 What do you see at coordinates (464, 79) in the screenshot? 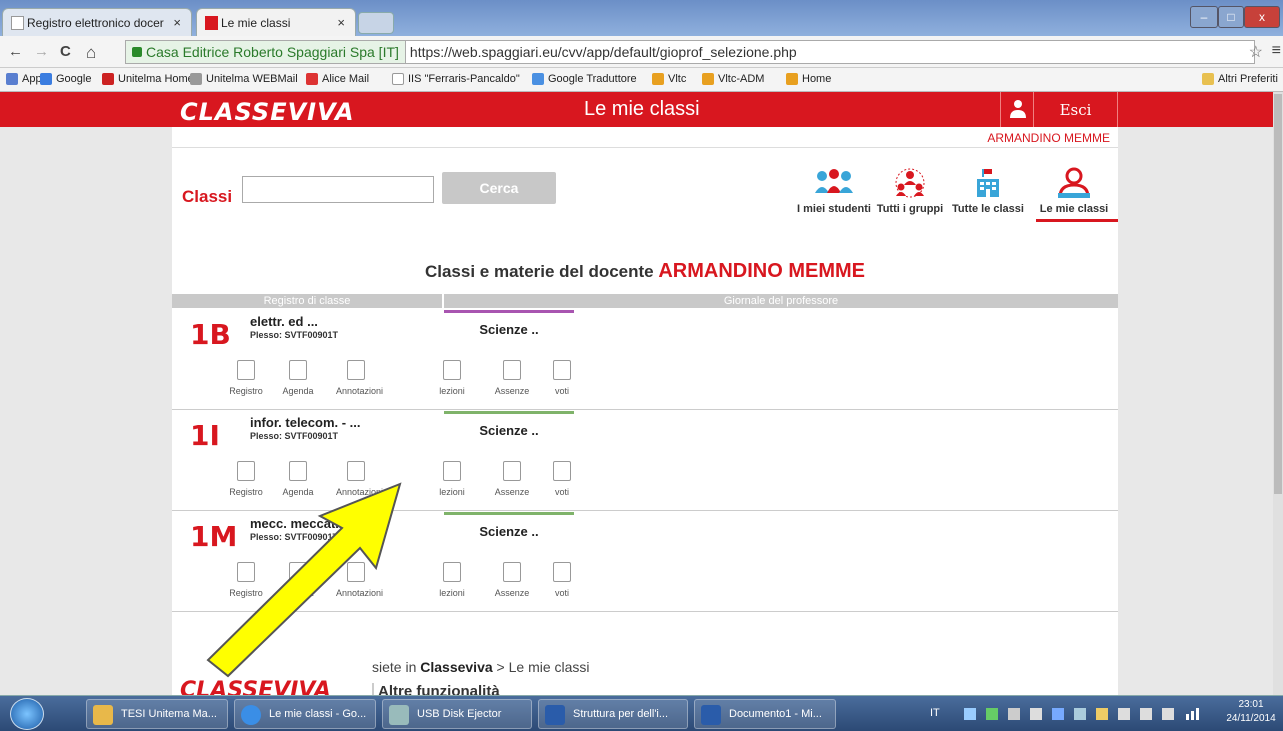
I see `bookmark-label: IIS "Ferraris-Pancaldo"` at bounding box center [464, 79].